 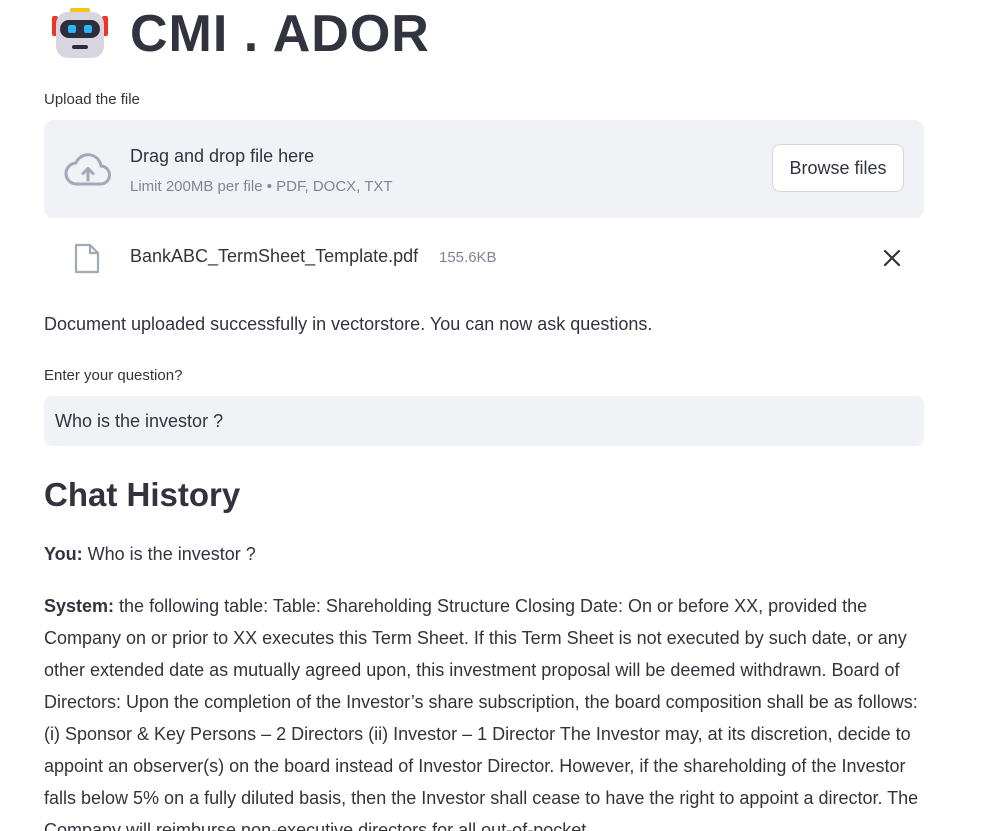 What do you see at coordinates (484, 421) in the screenshot?
I see `question-input` at bounding box center [484, 421].